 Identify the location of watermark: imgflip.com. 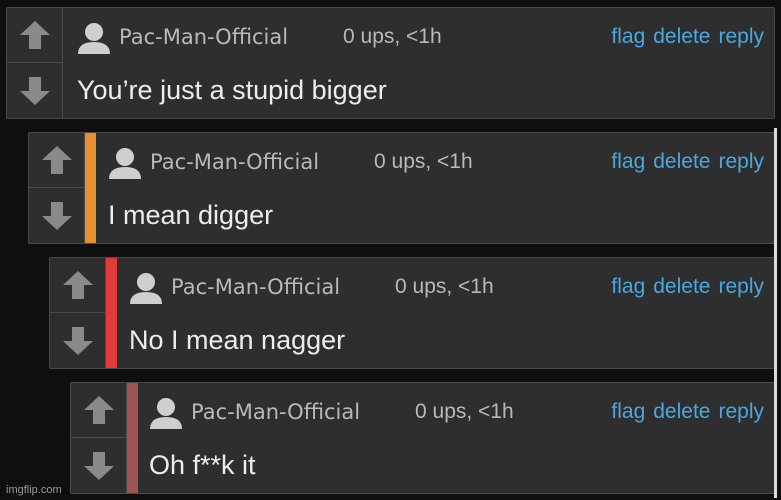
(34, 490).